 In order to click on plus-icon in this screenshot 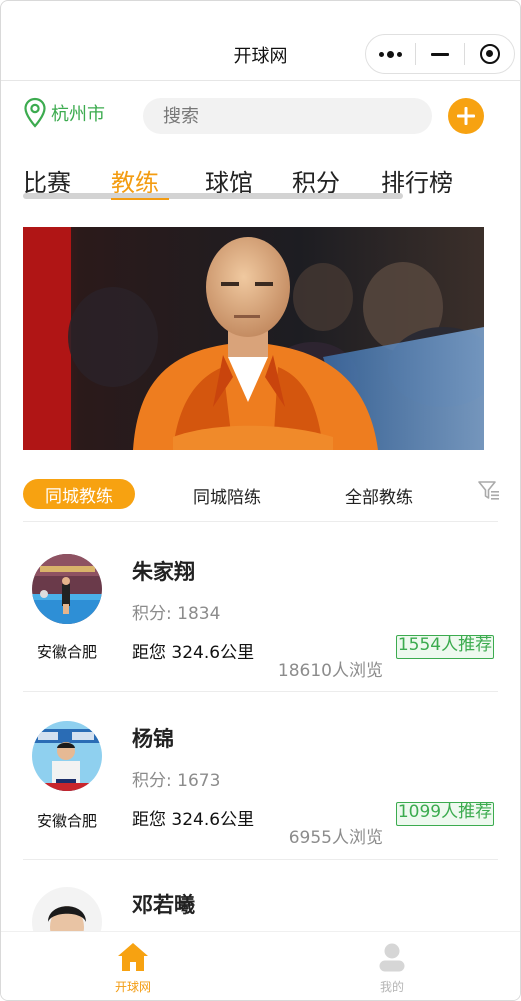, I will do `click(466, 116)`.